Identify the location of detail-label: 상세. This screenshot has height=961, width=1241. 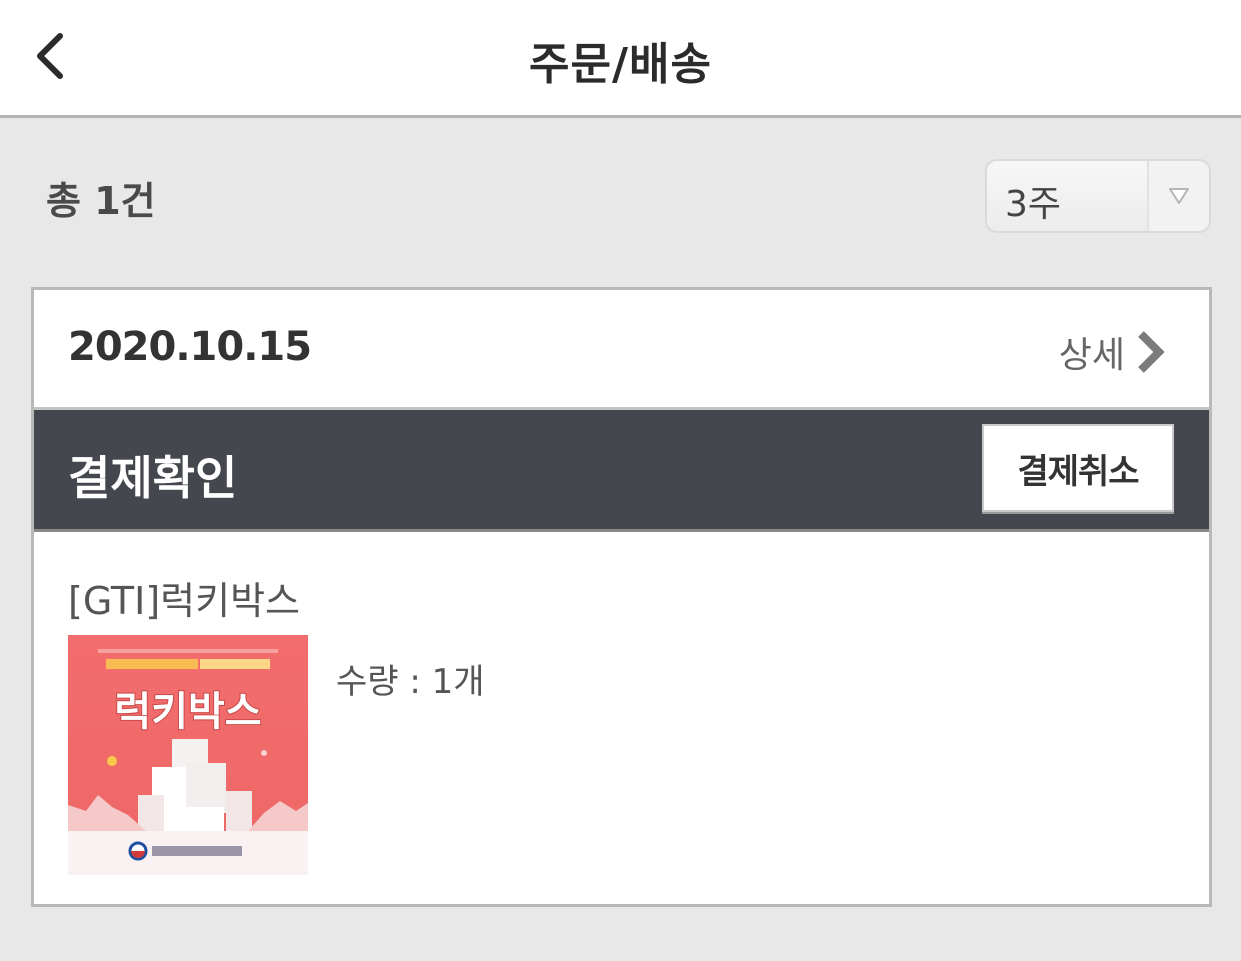
(1091, 355).